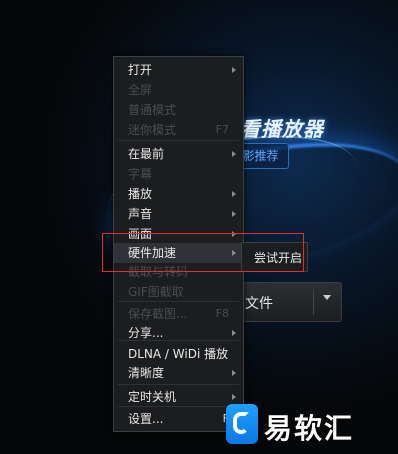 This screenshot has height=454, width=398. What do you see at coordinates (290, 302) in the screenshot?
I see `open-file-button: 文件` at bounding box center [290, 302].